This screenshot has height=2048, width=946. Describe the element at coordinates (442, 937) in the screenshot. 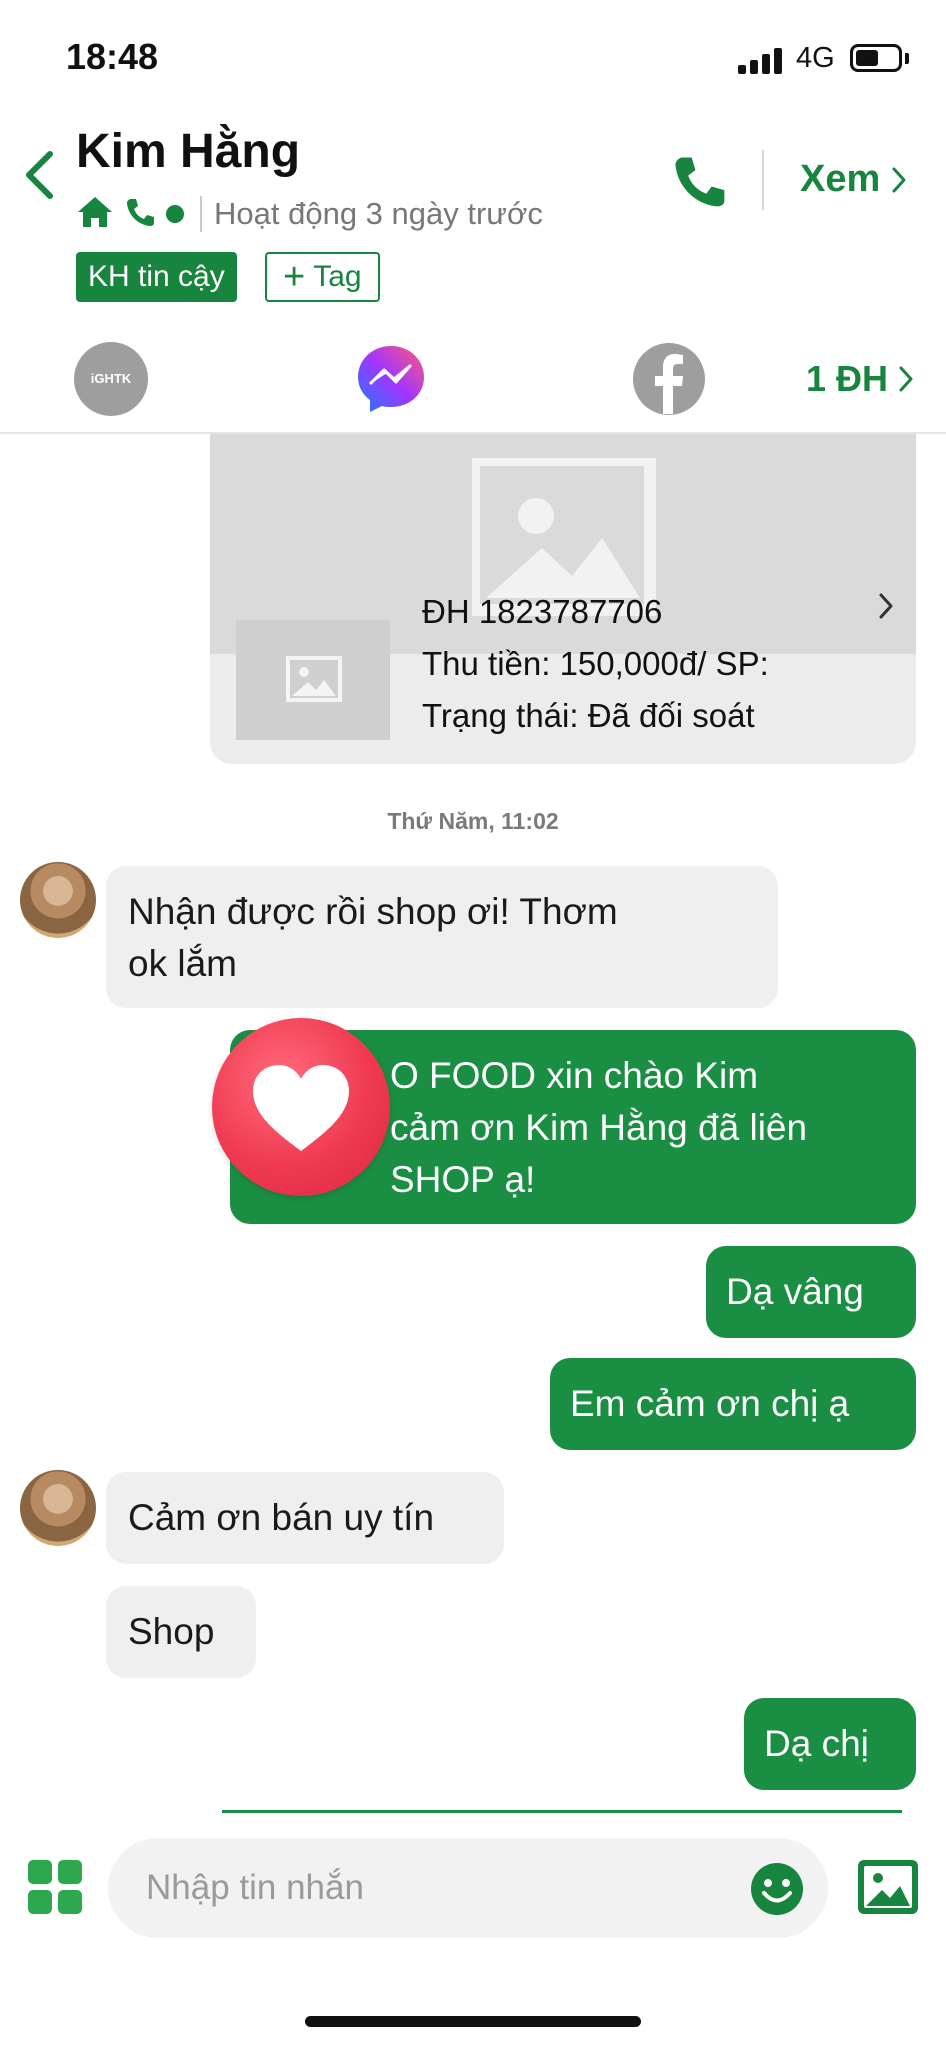

I see `message-bubble-incoming: Nhận được rồi shop ơi! Thơm ok lắm` at that location.